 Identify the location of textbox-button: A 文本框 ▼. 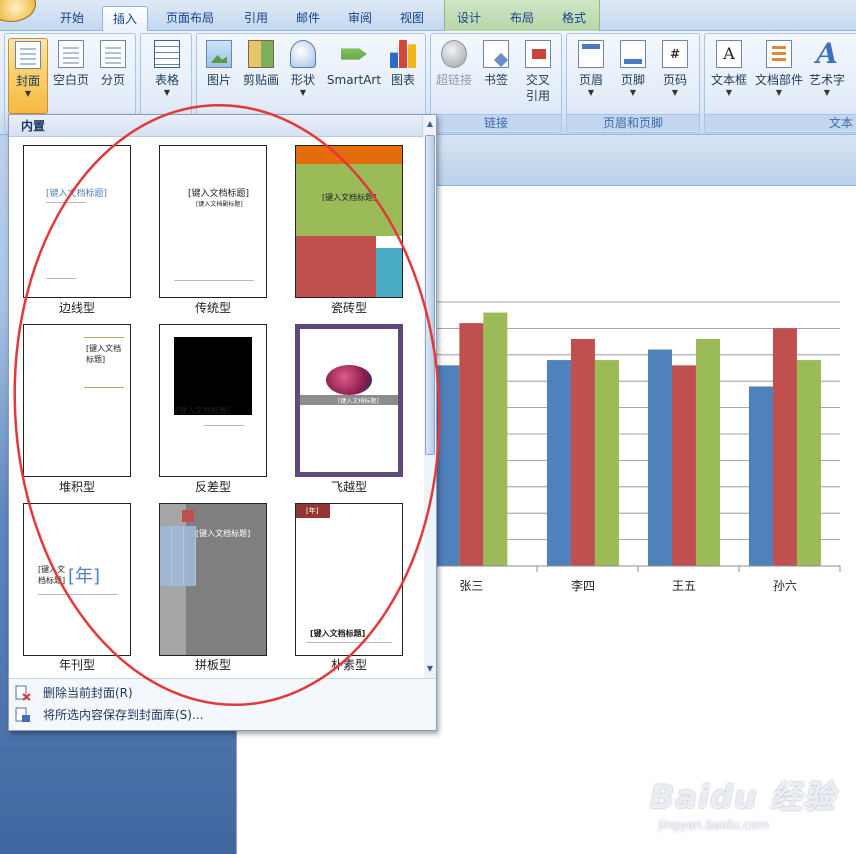
(729, 76).